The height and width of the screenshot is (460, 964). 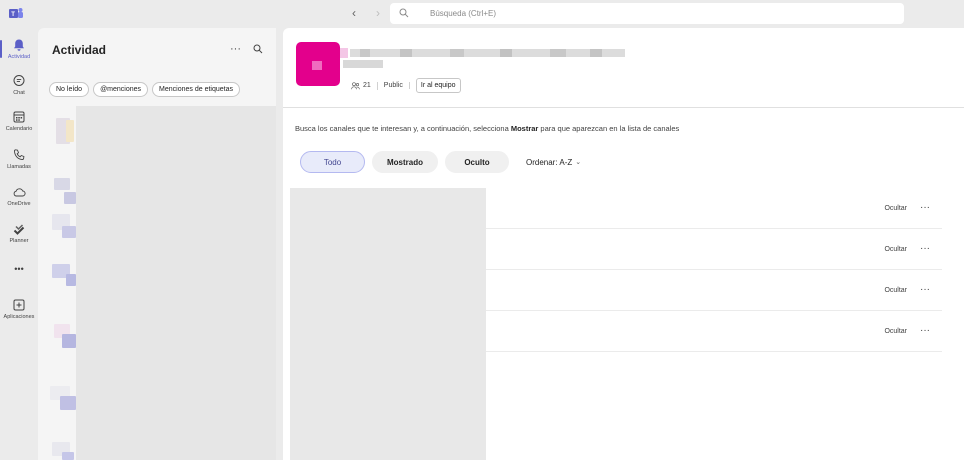 I want to click on rail-item-label: Llamadas, so click(x=19, y=167).